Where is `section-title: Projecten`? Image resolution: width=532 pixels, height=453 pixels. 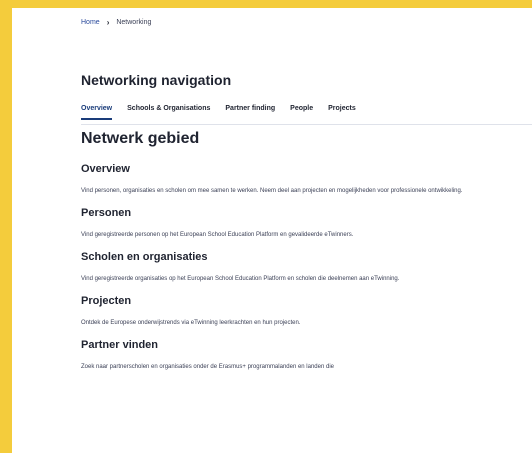 section-title: Projecten is located at coordinates (106, 301).